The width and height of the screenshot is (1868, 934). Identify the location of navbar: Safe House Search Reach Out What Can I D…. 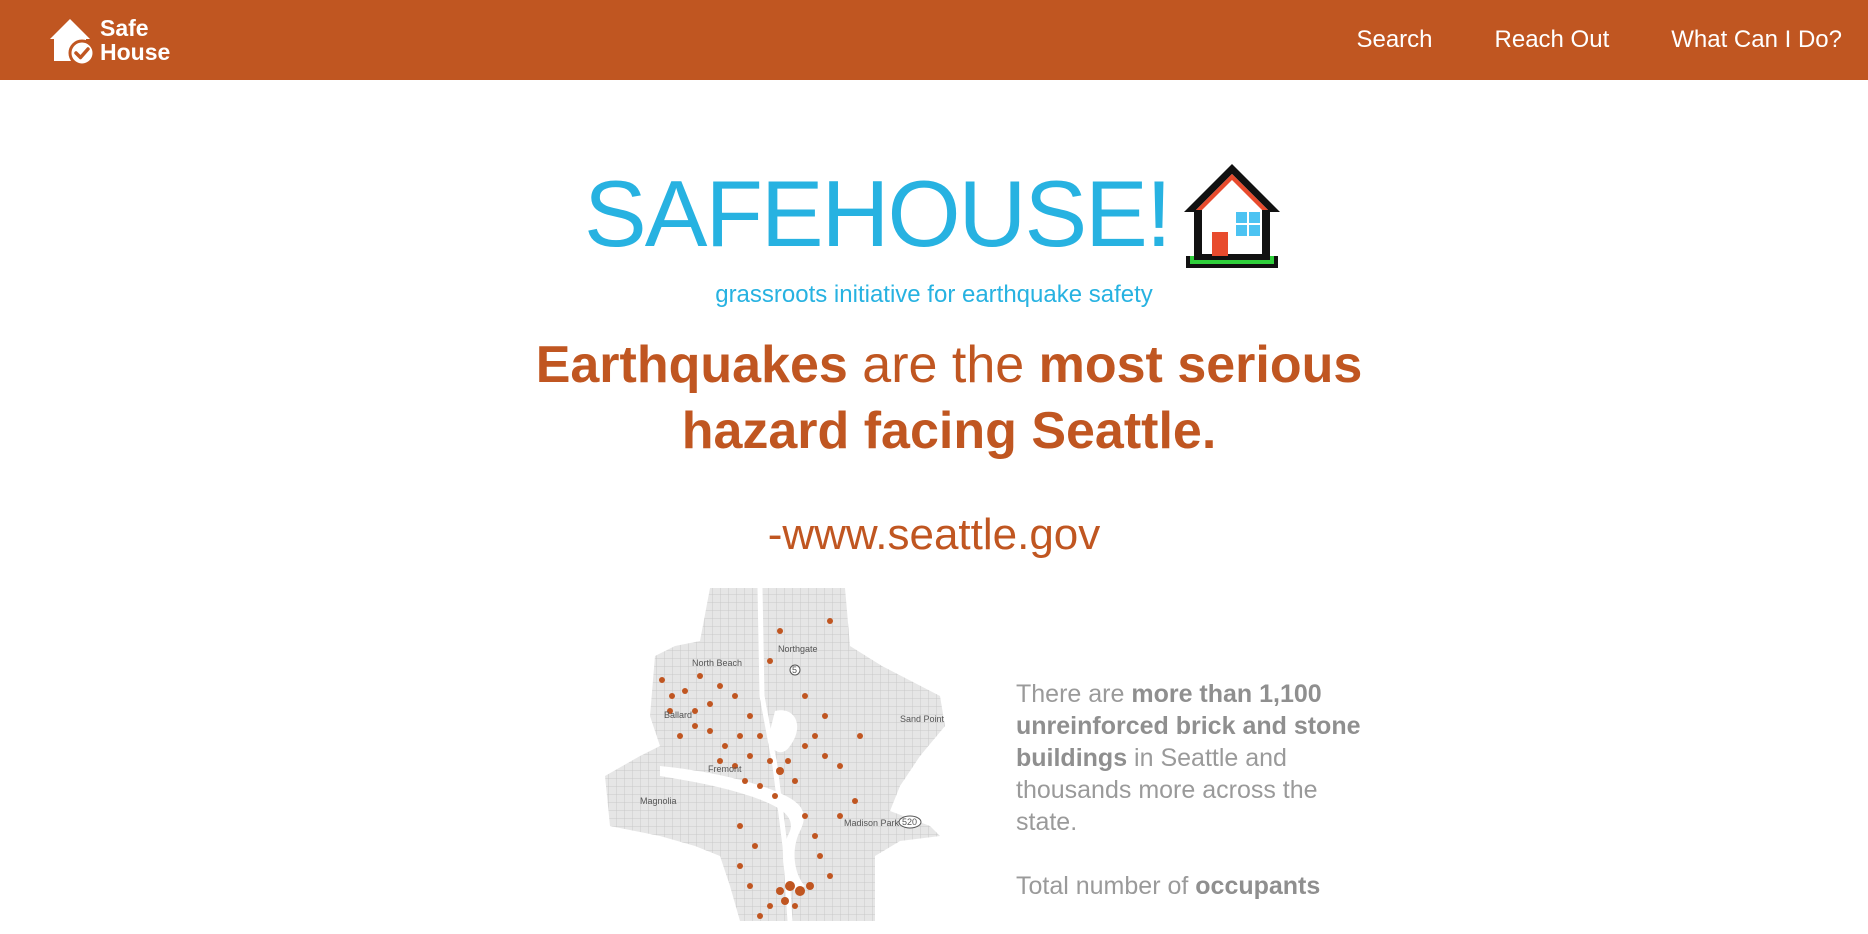
(934, 40).